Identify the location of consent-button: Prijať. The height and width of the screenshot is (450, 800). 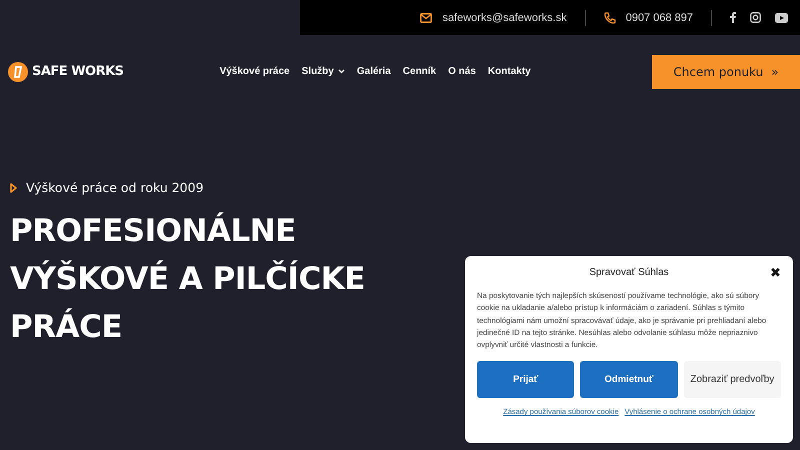
(525, 379).